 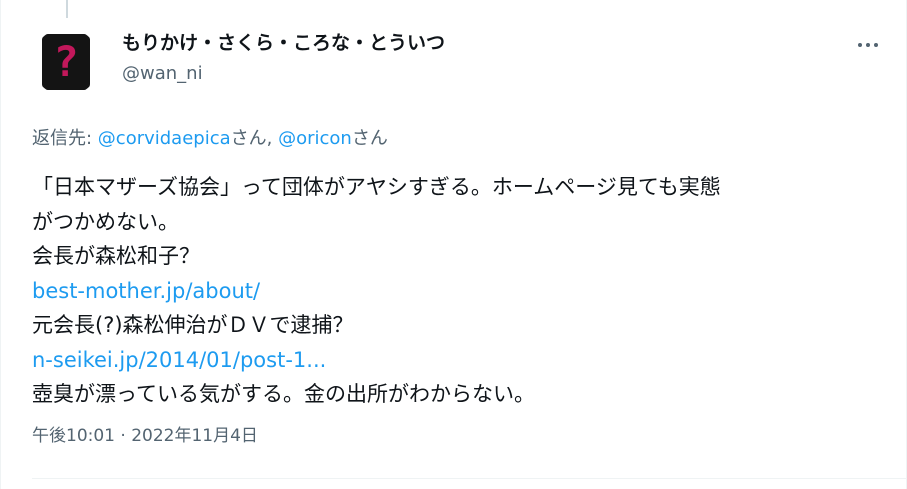 I want to click on tweet-text-line: がつかめない。, so click(x=105, y=221).